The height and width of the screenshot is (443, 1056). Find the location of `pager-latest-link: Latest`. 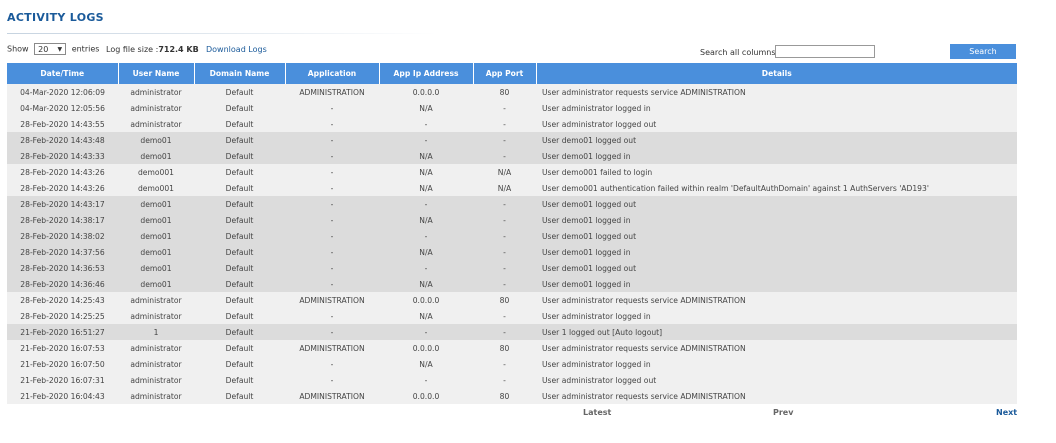

pager-latest-link: Latest is located at coordinates (597, 412).